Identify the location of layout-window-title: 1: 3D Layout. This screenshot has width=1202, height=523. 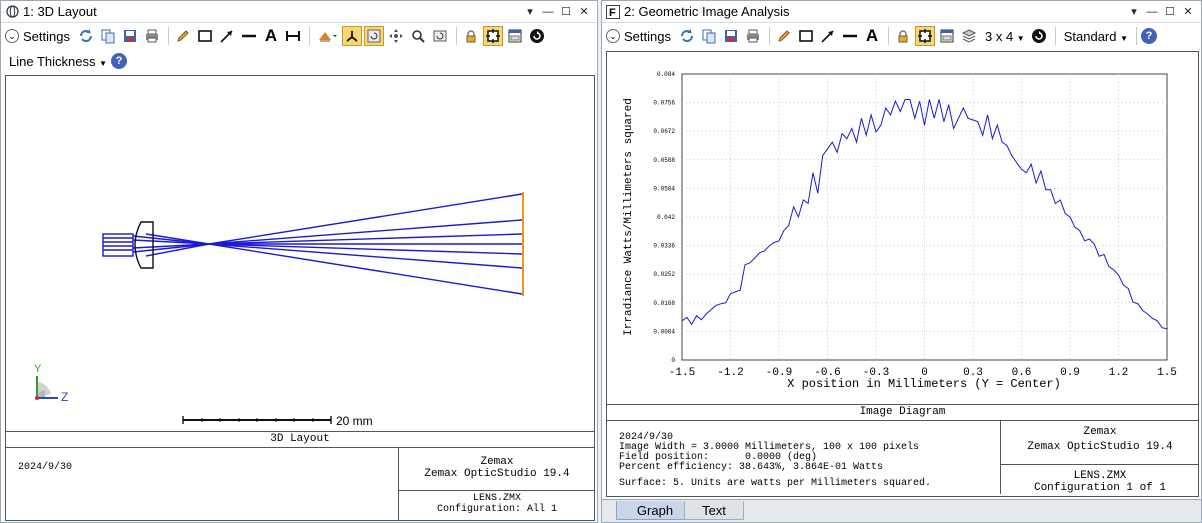
(60, 11).